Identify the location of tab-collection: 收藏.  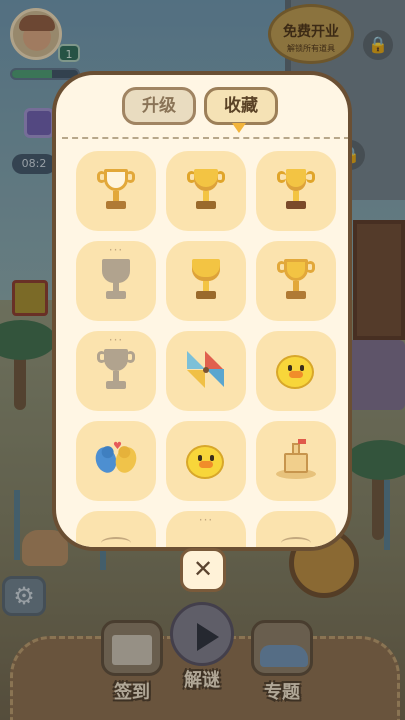
(241, 106).